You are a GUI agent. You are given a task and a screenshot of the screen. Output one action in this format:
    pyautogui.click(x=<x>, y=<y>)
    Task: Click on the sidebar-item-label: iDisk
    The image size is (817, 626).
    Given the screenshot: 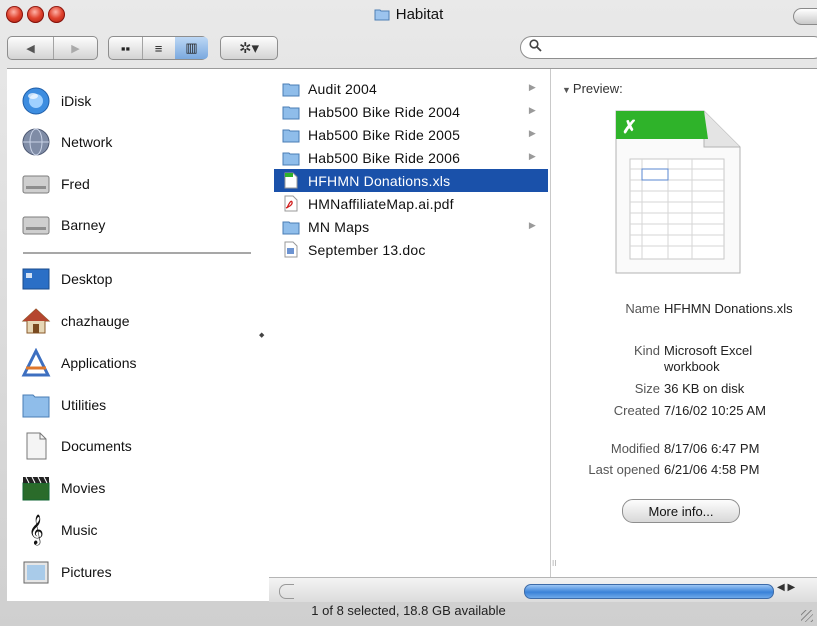 What is the action you would take?
    pyautogui.click(x=76, y=101)
    